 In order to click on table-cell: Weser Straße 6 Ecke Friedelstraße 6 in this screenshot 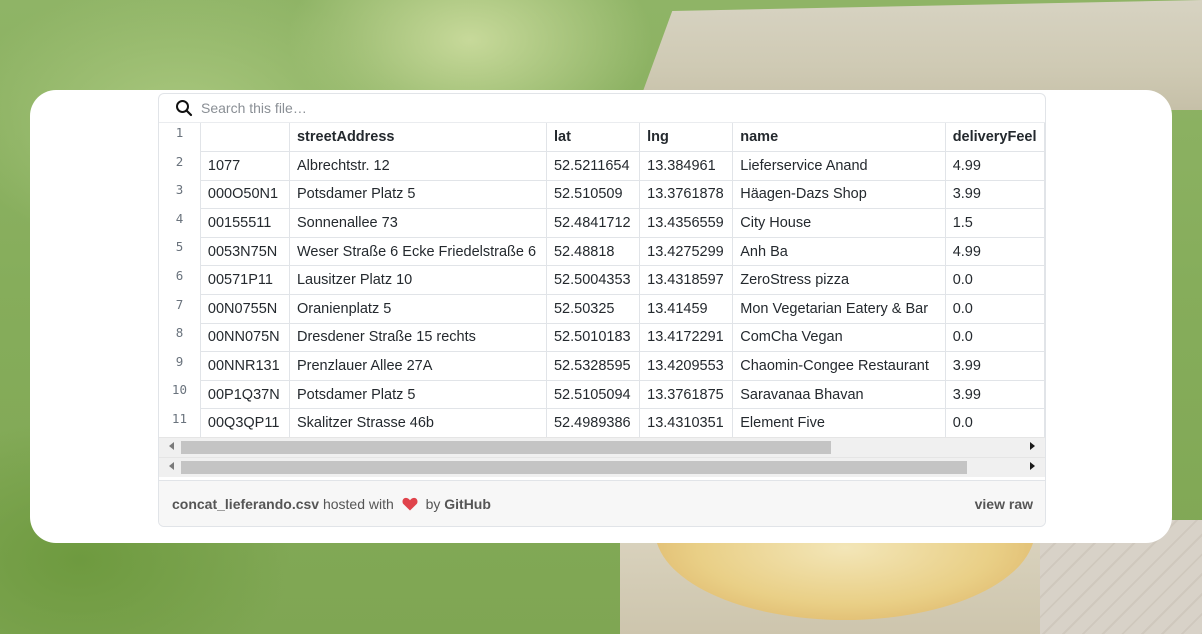, I will do `click(417, 251)`.